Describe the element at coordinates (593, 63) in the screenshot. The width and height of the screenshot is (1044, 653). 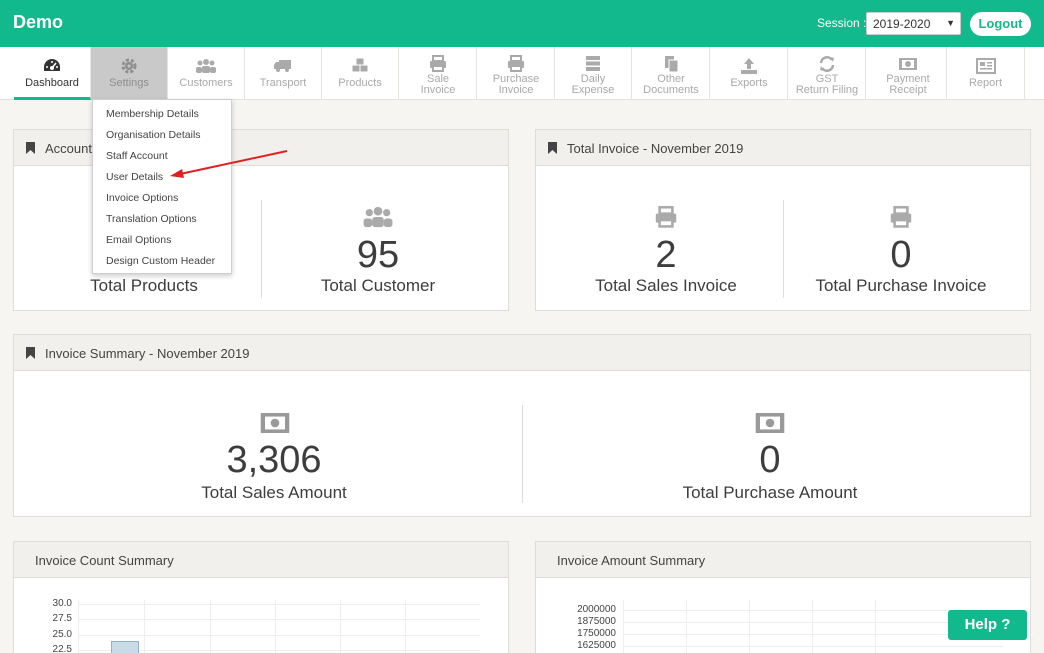
I see `server-icon` at that location.